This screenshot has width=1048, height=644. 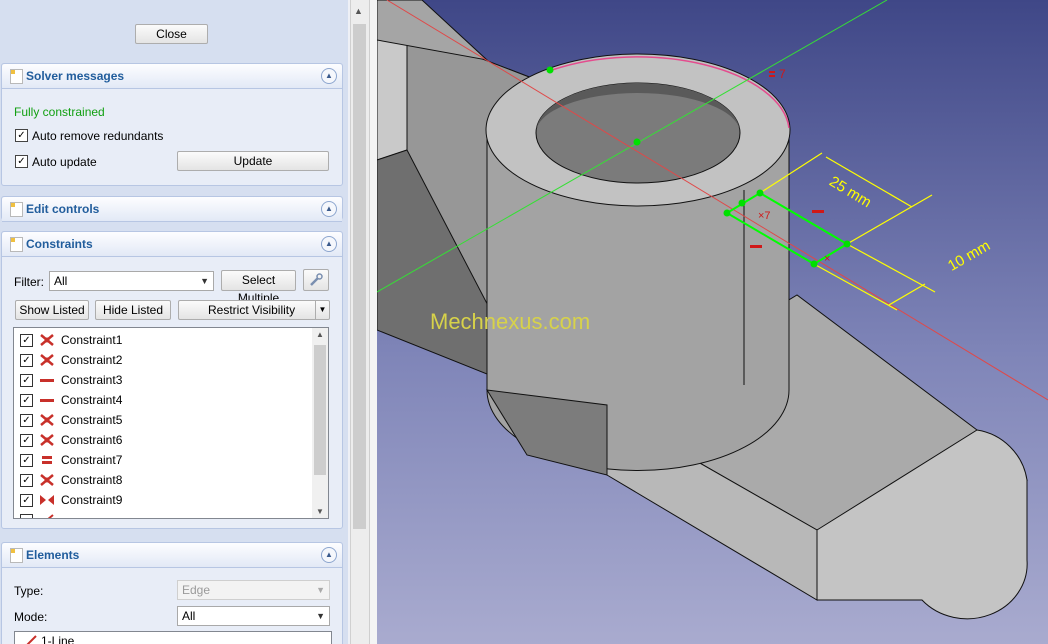 I want to click on filter-value: All, so click(x=61, y=281).